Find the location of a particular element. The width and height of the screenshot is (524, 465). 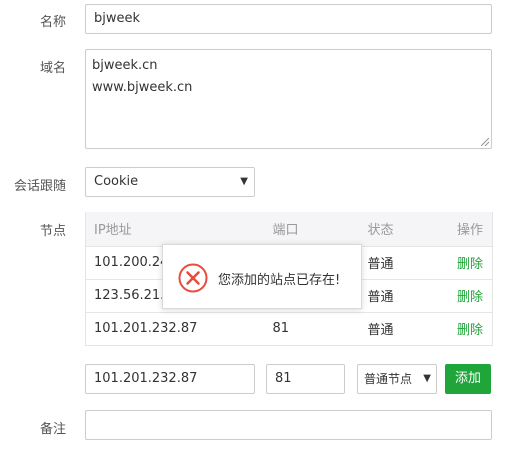

domain-line: bjweek.cn is located at coordinates (125, 65).